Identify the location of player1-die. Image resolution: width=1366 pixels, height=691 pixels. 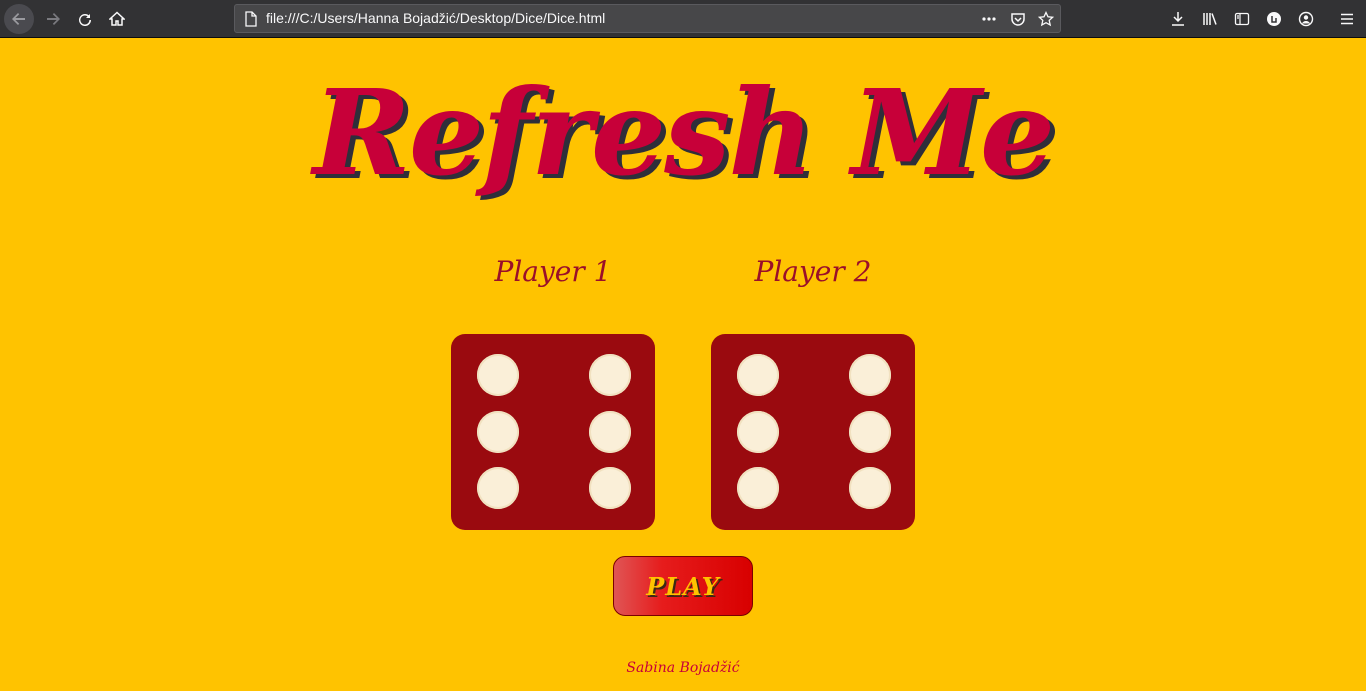
(553, 432).